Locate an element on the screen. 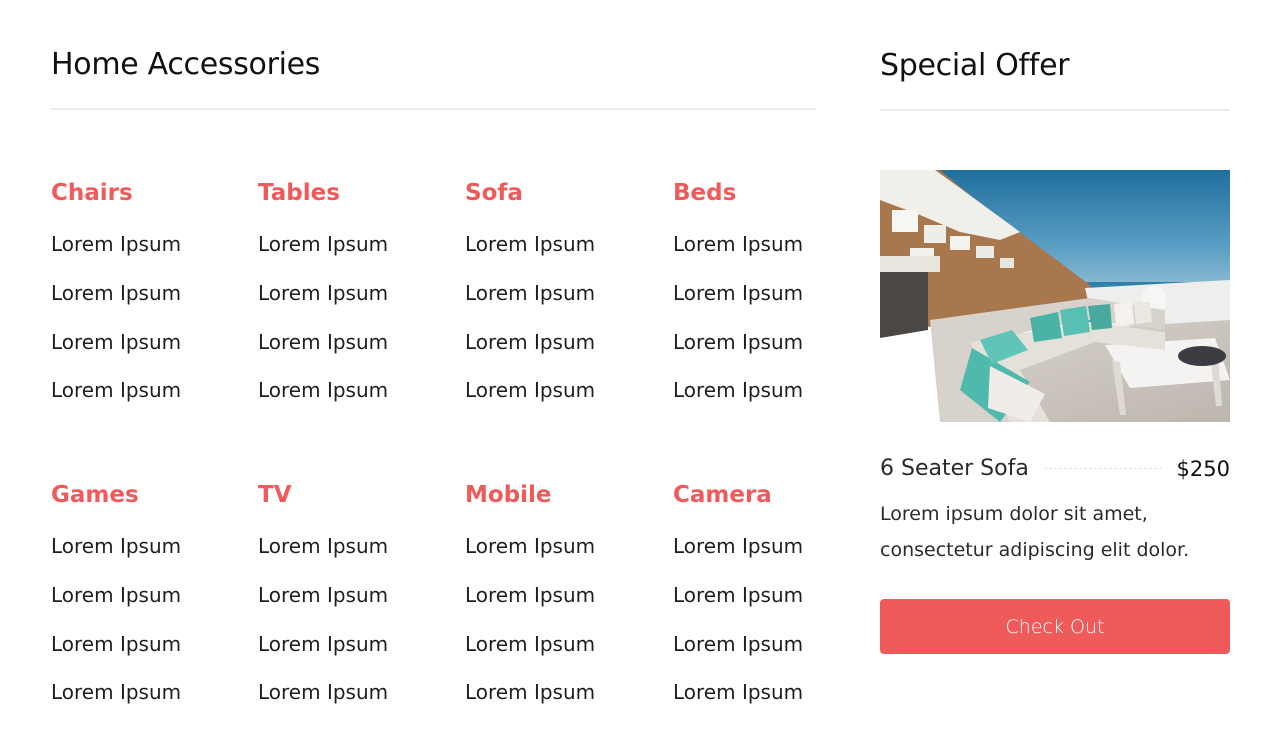 This screenshot has height=752, width=1280. category-heading: Camera is located at coordinates (722, 495).